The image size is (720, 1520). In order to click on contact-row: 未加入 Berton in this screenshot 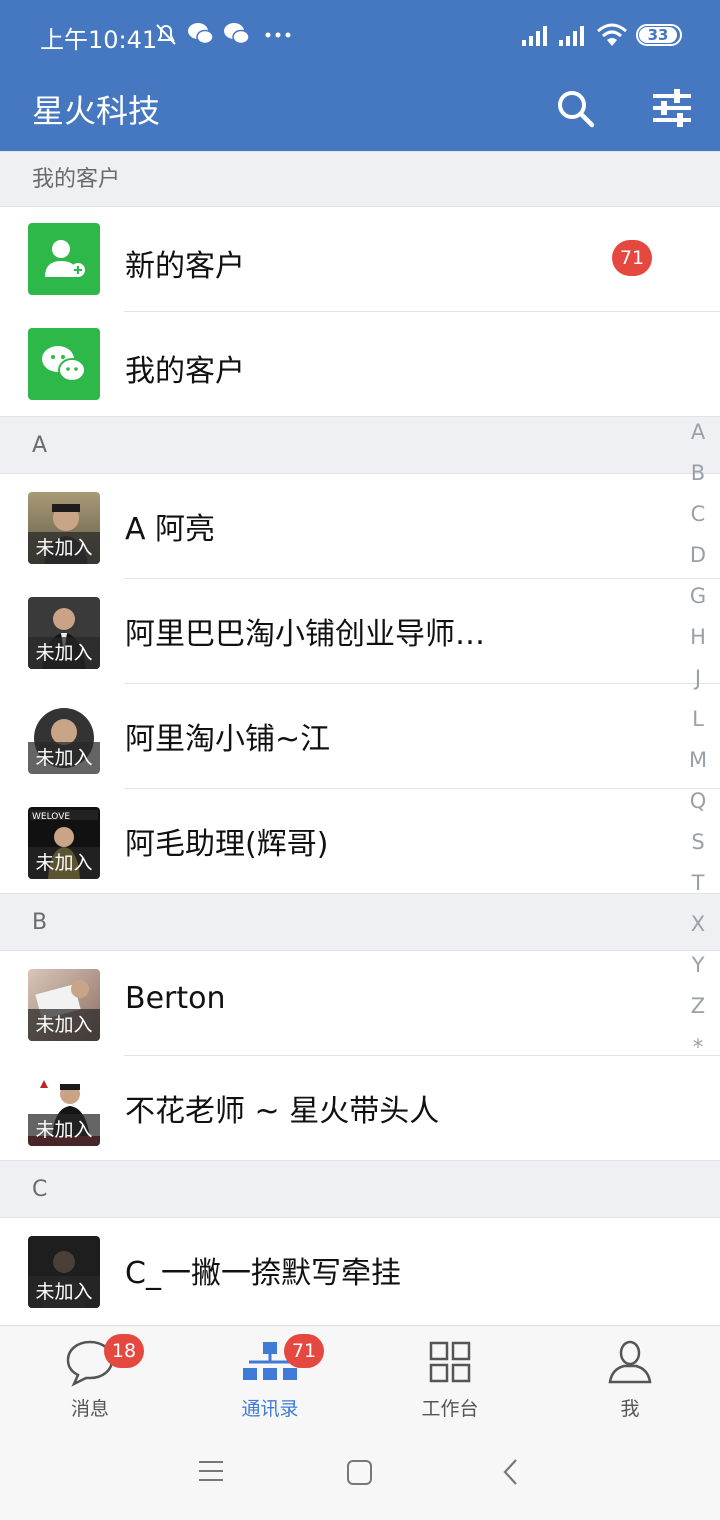, I will do `click(360, 1003)`.